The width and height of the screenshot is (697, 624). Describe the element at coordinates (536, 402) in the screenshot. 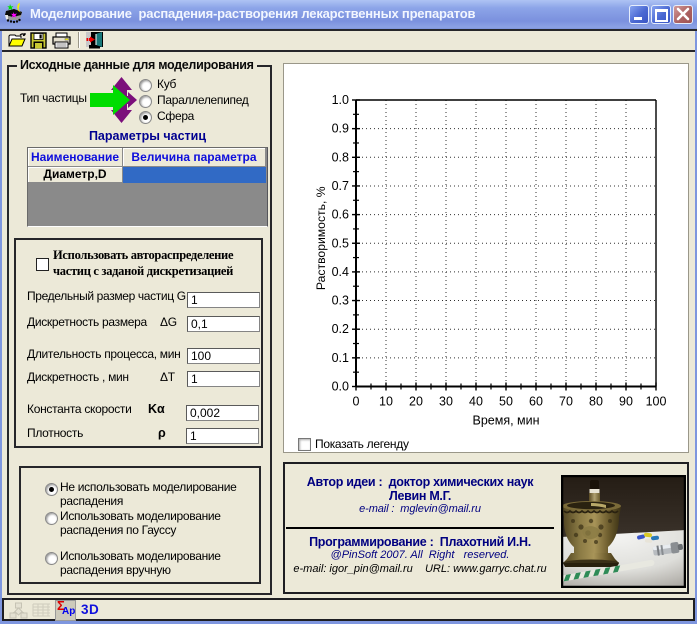

I see `svg-text: 60` at that location.